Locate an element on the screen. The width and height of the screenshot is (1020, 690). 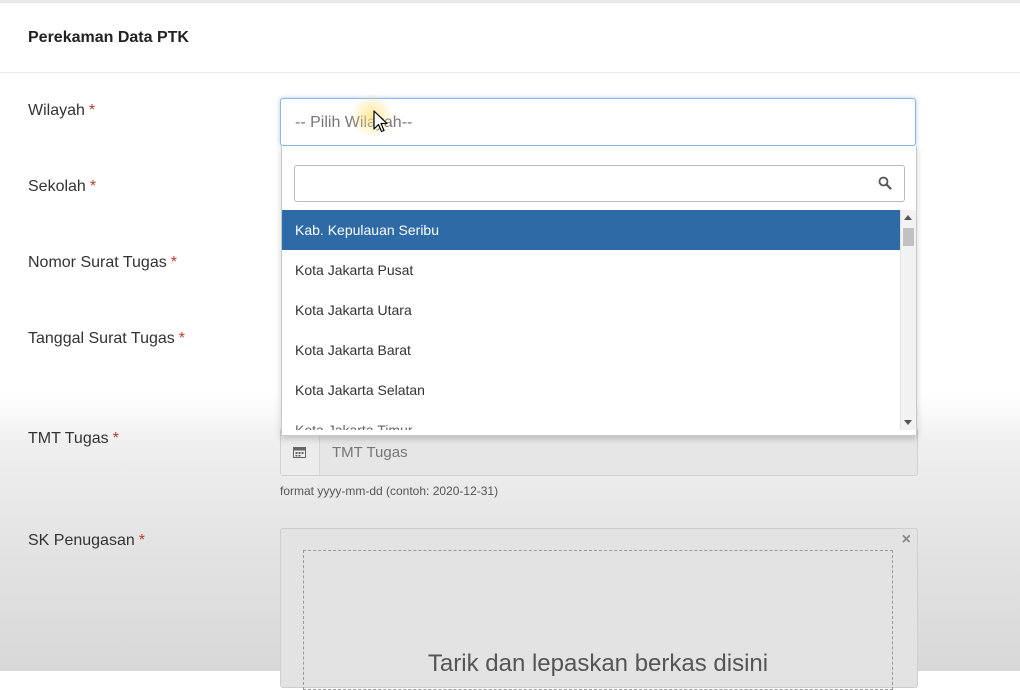
panel-title: Perekaman Data PTK is located at coordinates (108, 37).